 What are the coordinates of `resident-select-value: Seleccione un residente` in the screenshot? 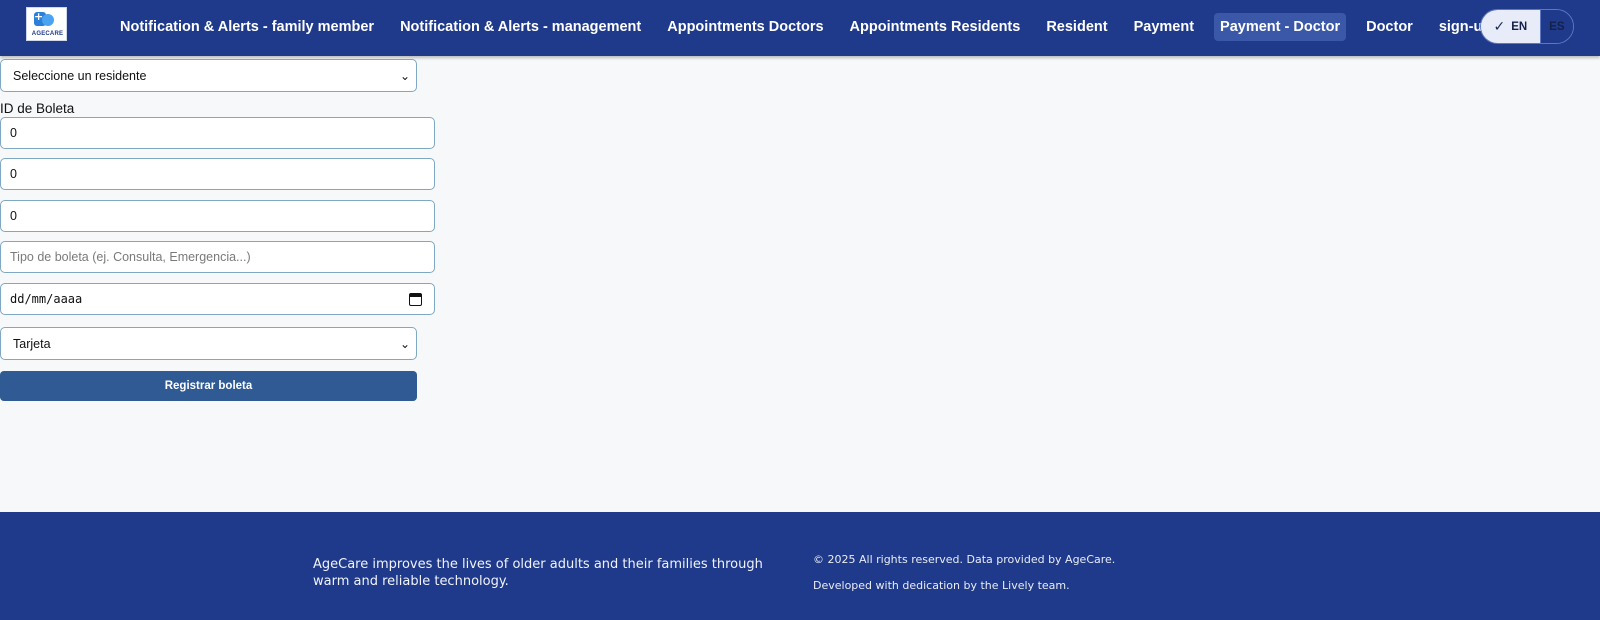 It's located at (80, 75).